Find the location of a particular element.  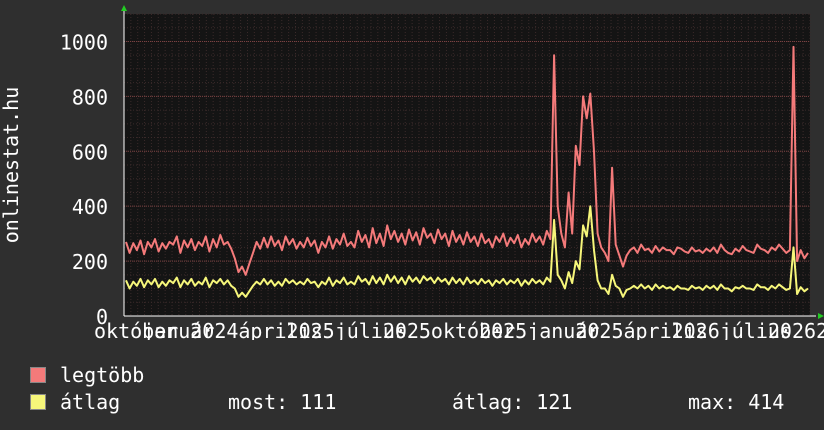

y-tick-label: 1000 is located at coordinates (84, 42).